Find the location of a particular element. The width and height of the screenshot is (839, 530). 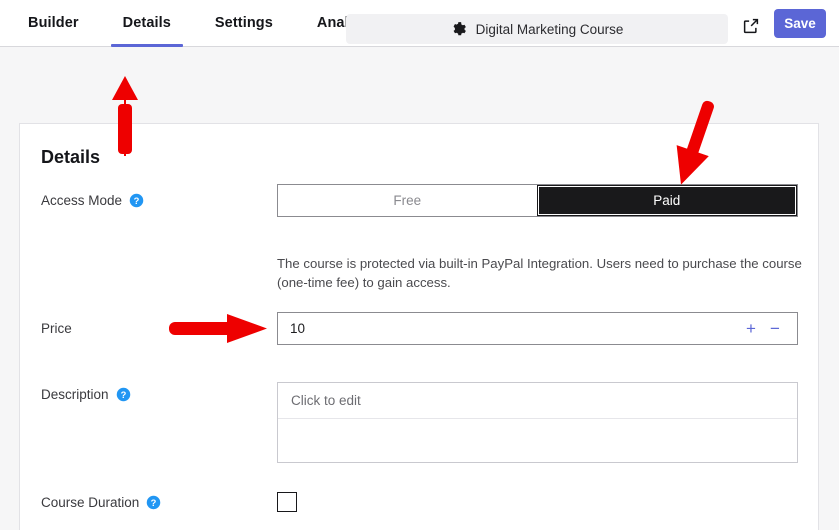

description-body is located at coordinates (537, 441).